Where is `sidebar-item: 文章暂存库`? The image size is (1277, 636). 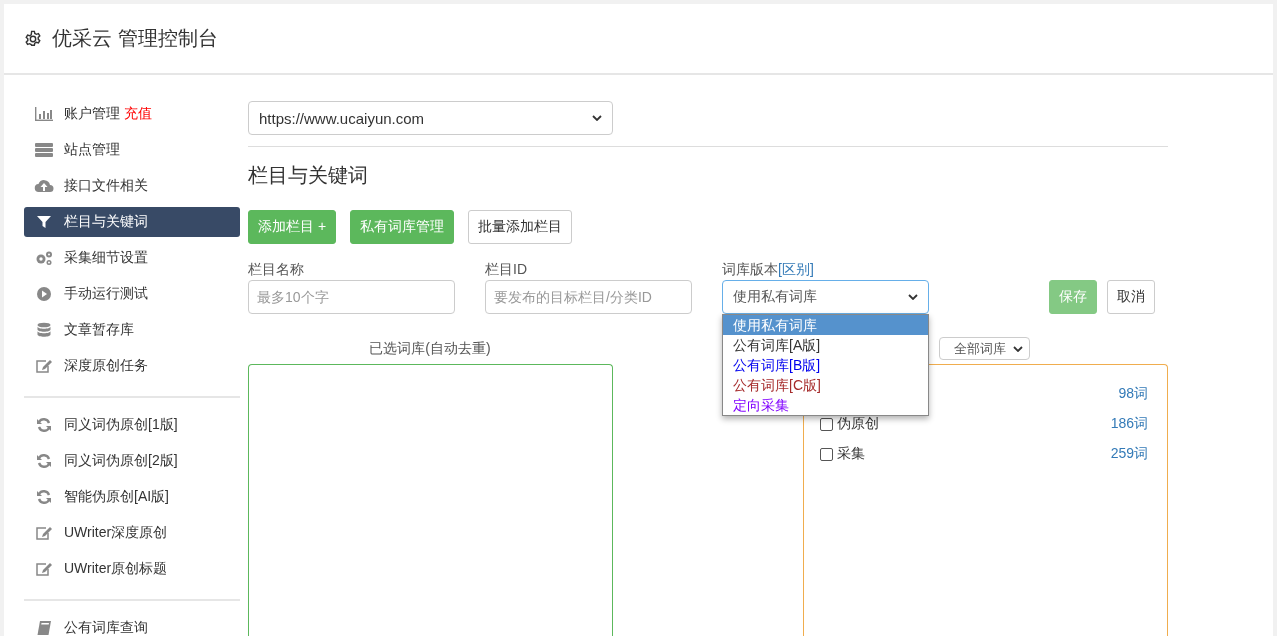
sidebar-item: 文章暂存库 is located at coordinates (132, 330).